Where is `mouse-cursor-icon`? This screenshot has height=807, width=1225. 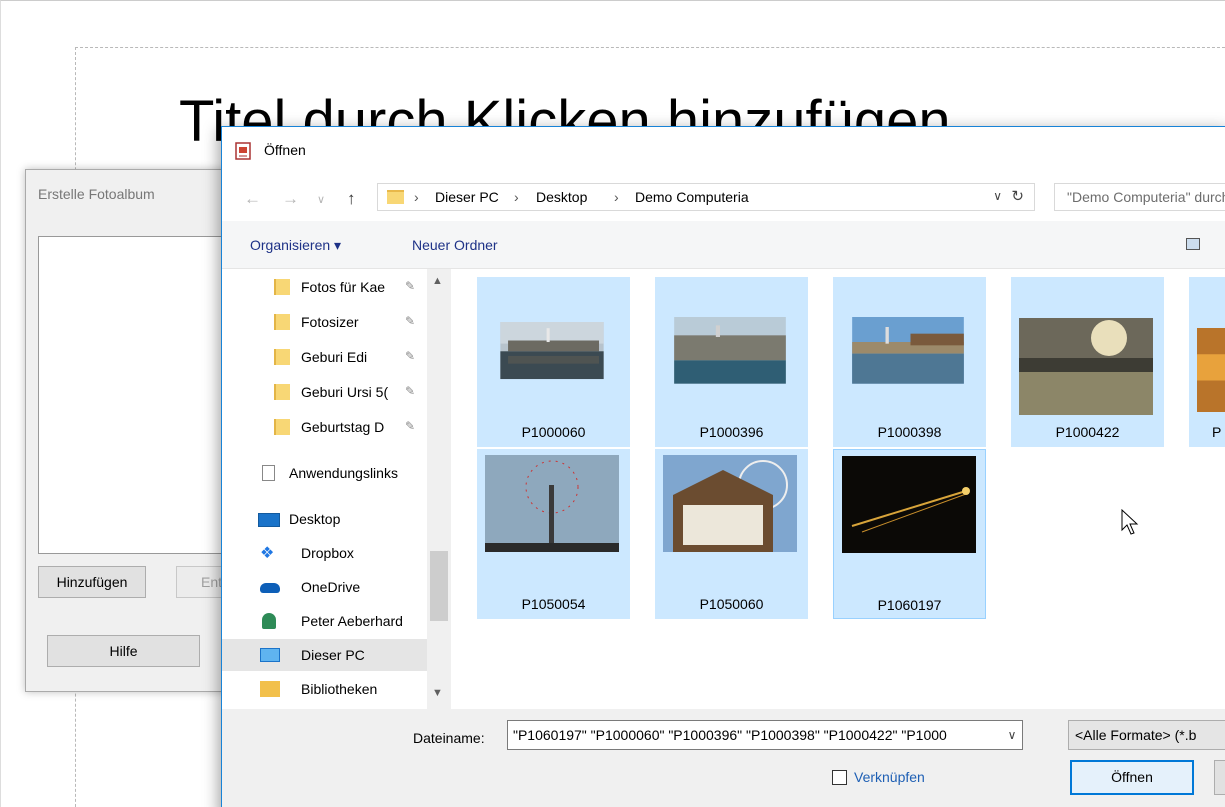
mouse-cursor-icon is located at coordinates (1130, 522).